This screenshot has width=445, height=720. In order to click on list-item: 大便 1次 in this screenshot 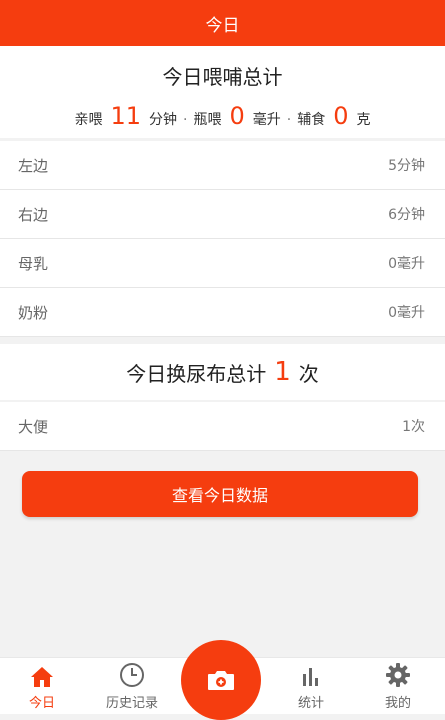, I will do `click(222, 426)`.